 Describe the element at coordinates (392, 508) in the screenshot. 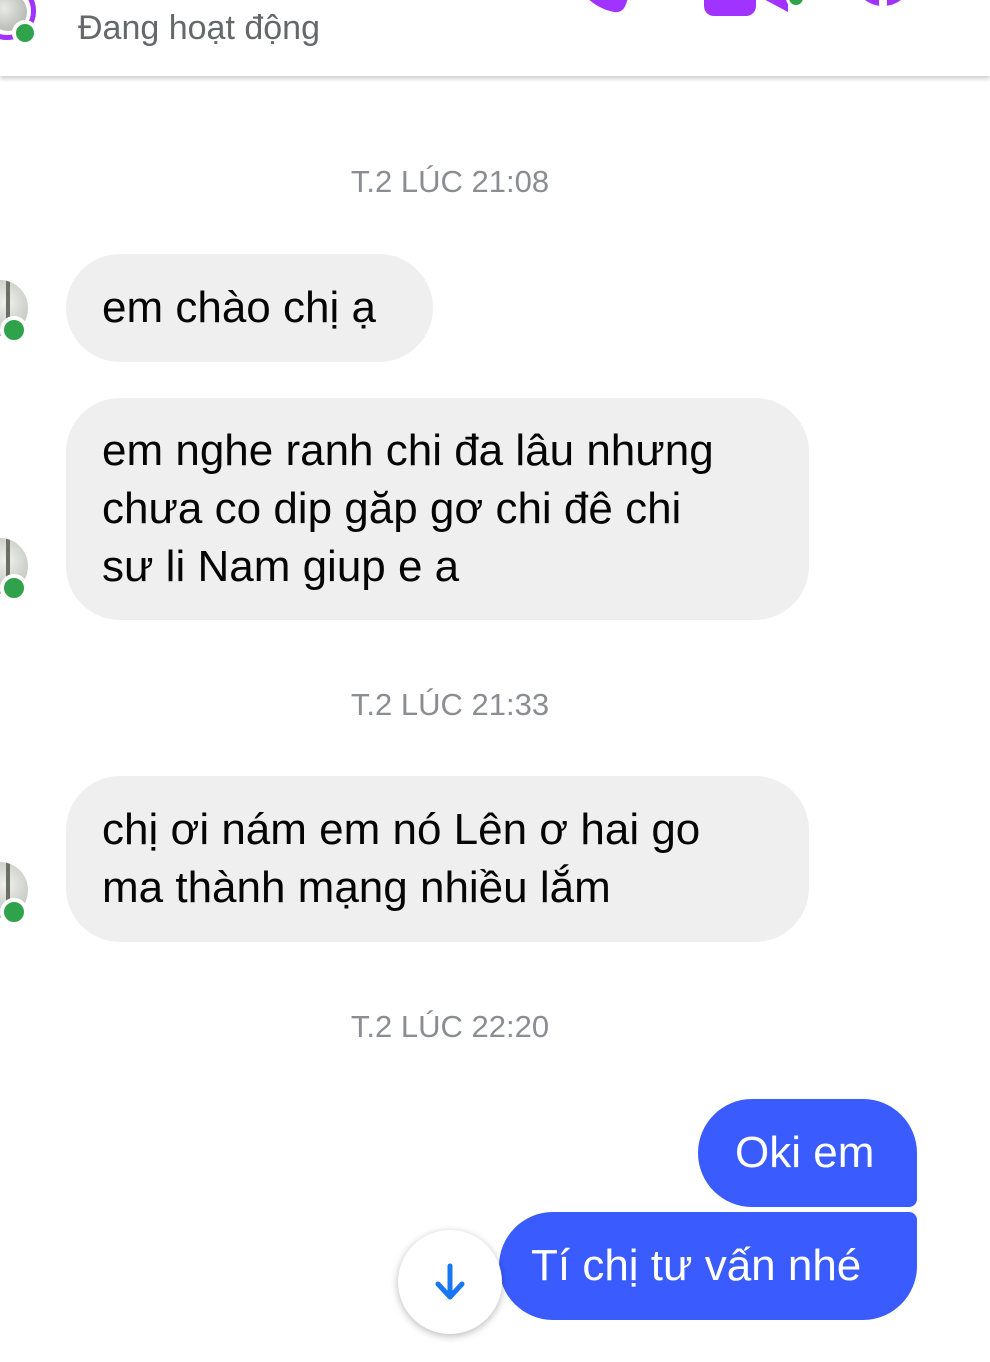

I see `message-text-line: chưa co dip găp gơ chi đê chi` at that location.